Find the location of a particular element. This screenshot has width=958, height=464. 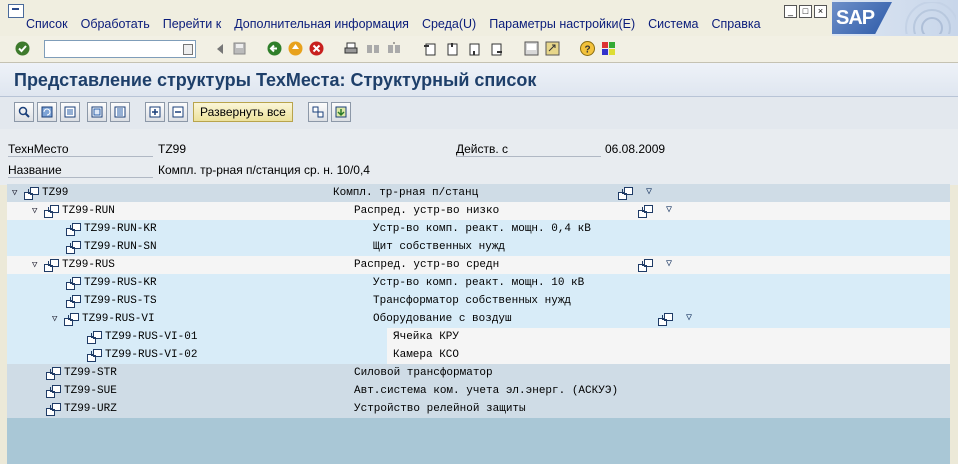

system-menu-icon is located at coordinates (16, 11).